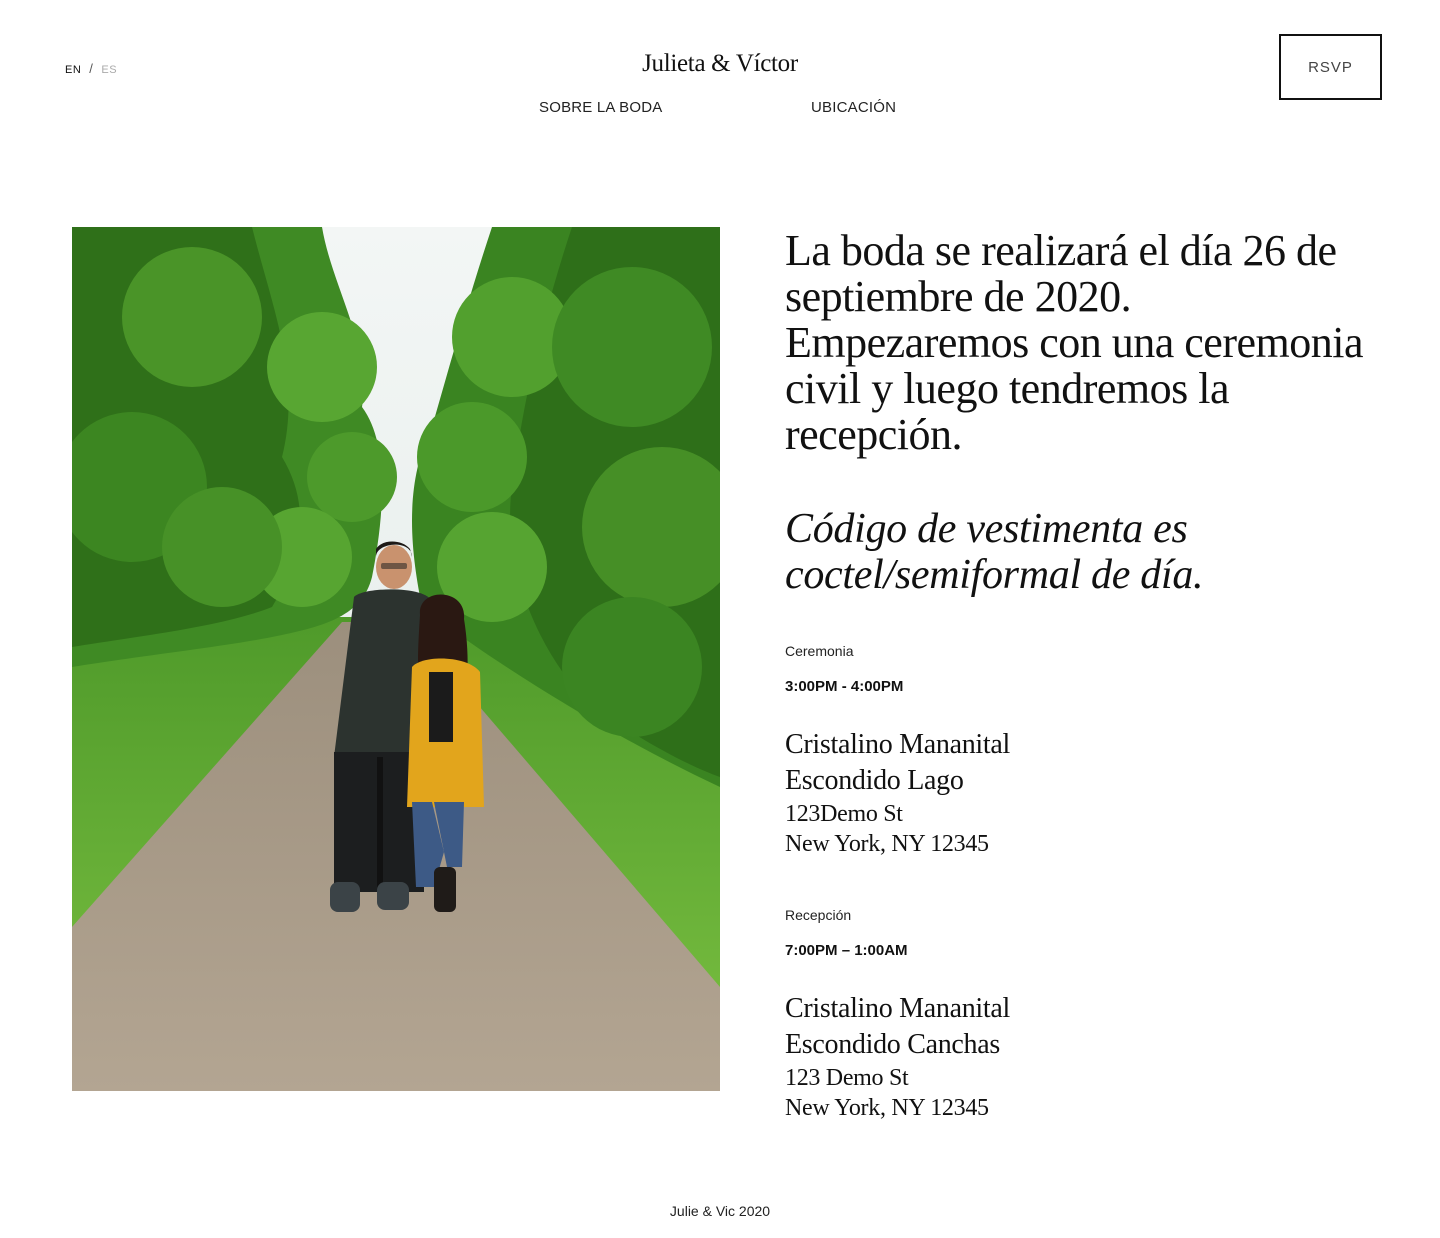  What do you see at coordinates (847, 1078) in the screenshot?
I see `reception-address-line1: 123 Demo St` at bounding box center [847, 1078].